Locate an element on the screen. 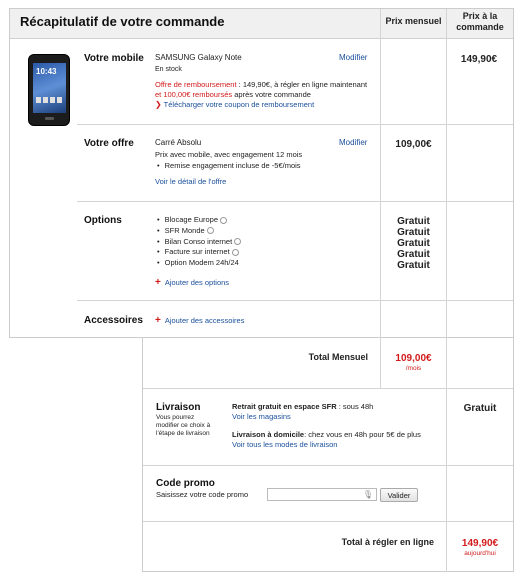 The height and width of the screenshot is (576, 518). offer-modify-link: Modifier is located at coordinates (353, 142).